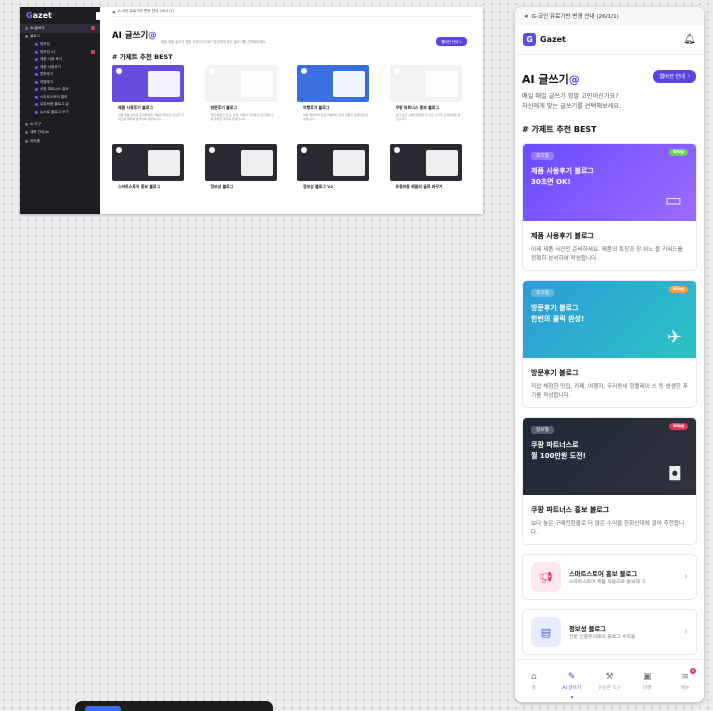 Image resolution: width=713 pixels, height=711 pixels. Describe the element at coordinates (60, 17) in the screenshot. I see `desktop-logo: Gazet` at that location.